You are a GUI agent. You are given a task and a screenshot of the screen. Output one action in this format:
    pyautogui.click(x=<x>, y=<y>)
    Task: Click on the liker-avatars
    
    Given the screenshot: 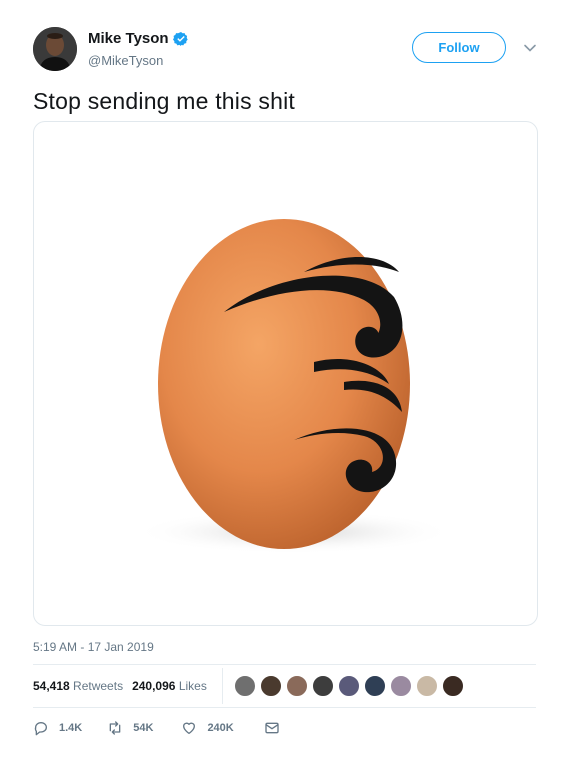 What is the action you would take?
    pyautogui.click(x=351, y=686)
    